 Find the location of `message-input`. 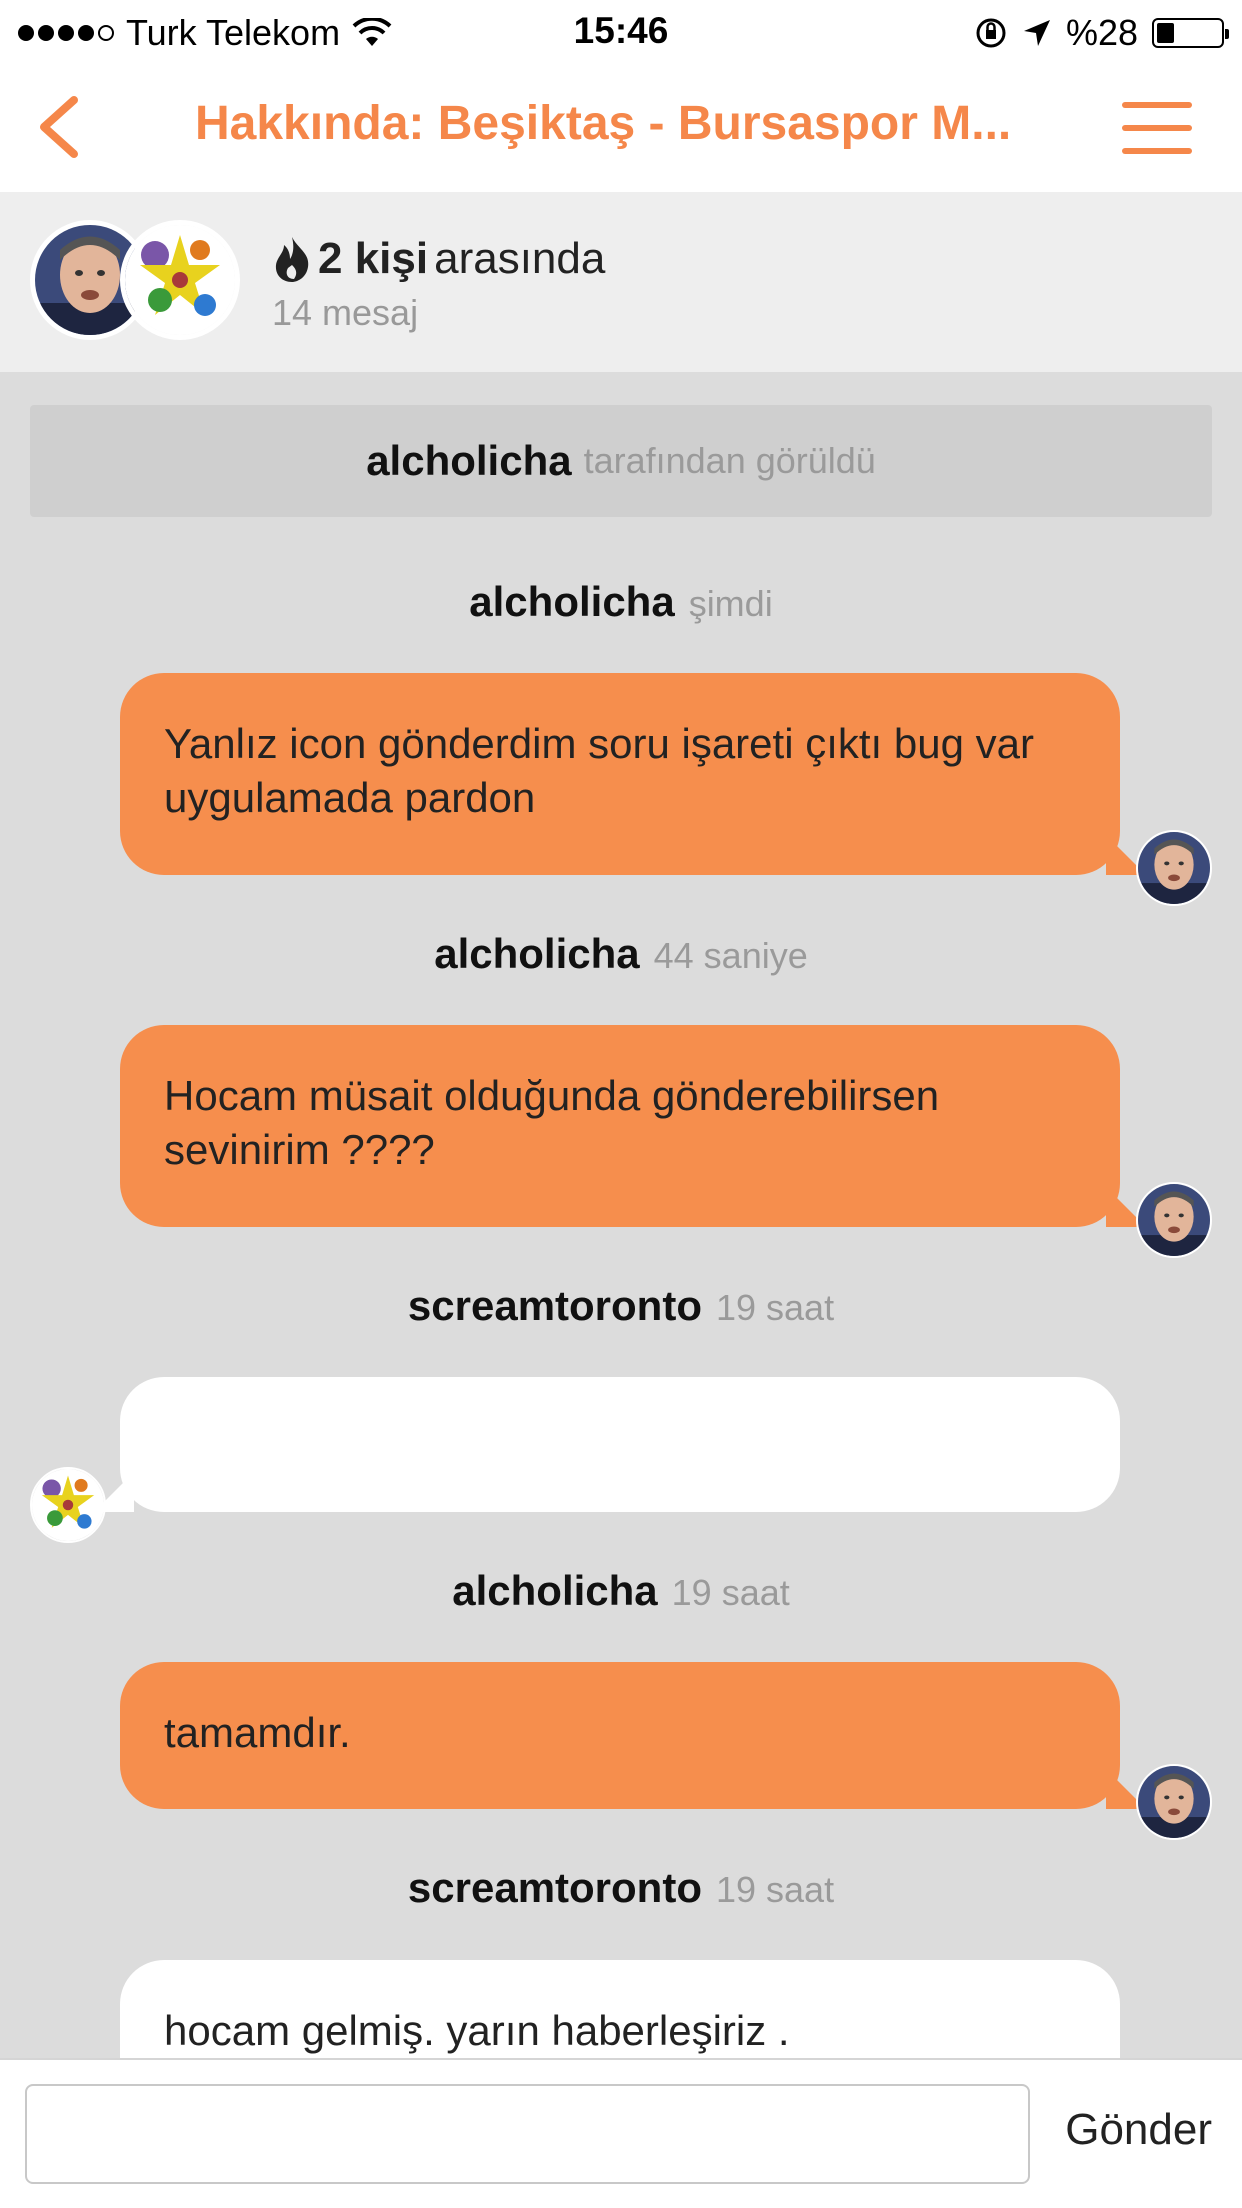

message-input is located at coordinates (527, 2134).